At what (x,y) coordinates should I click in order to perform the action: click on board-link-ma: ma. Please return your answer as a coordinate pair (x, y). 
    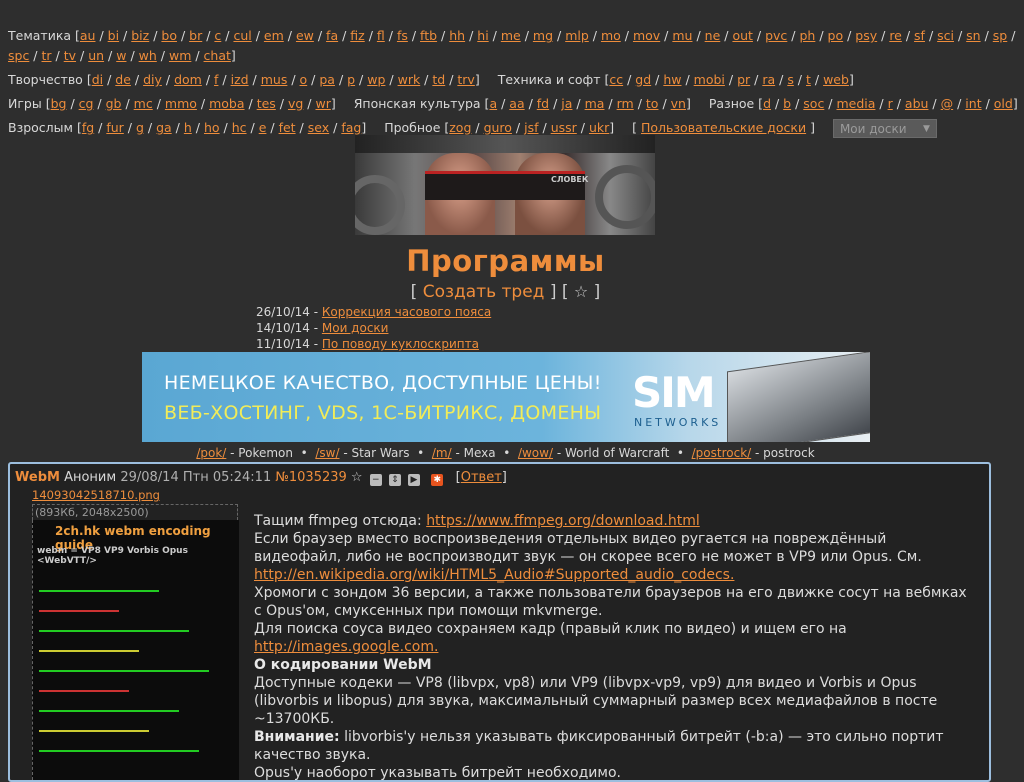
    Looking at the image, I should click on (595, 103).